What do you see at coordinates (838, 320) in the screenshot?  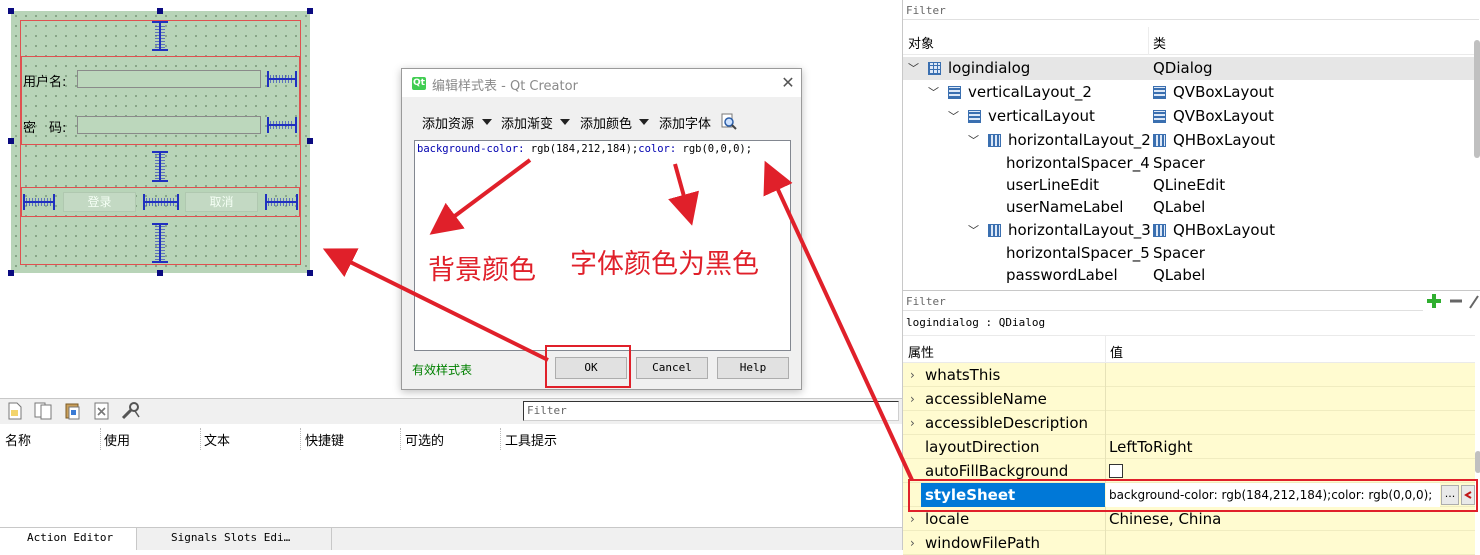 I see `arrow-property-to-editor` at bounding box center [838, 320].